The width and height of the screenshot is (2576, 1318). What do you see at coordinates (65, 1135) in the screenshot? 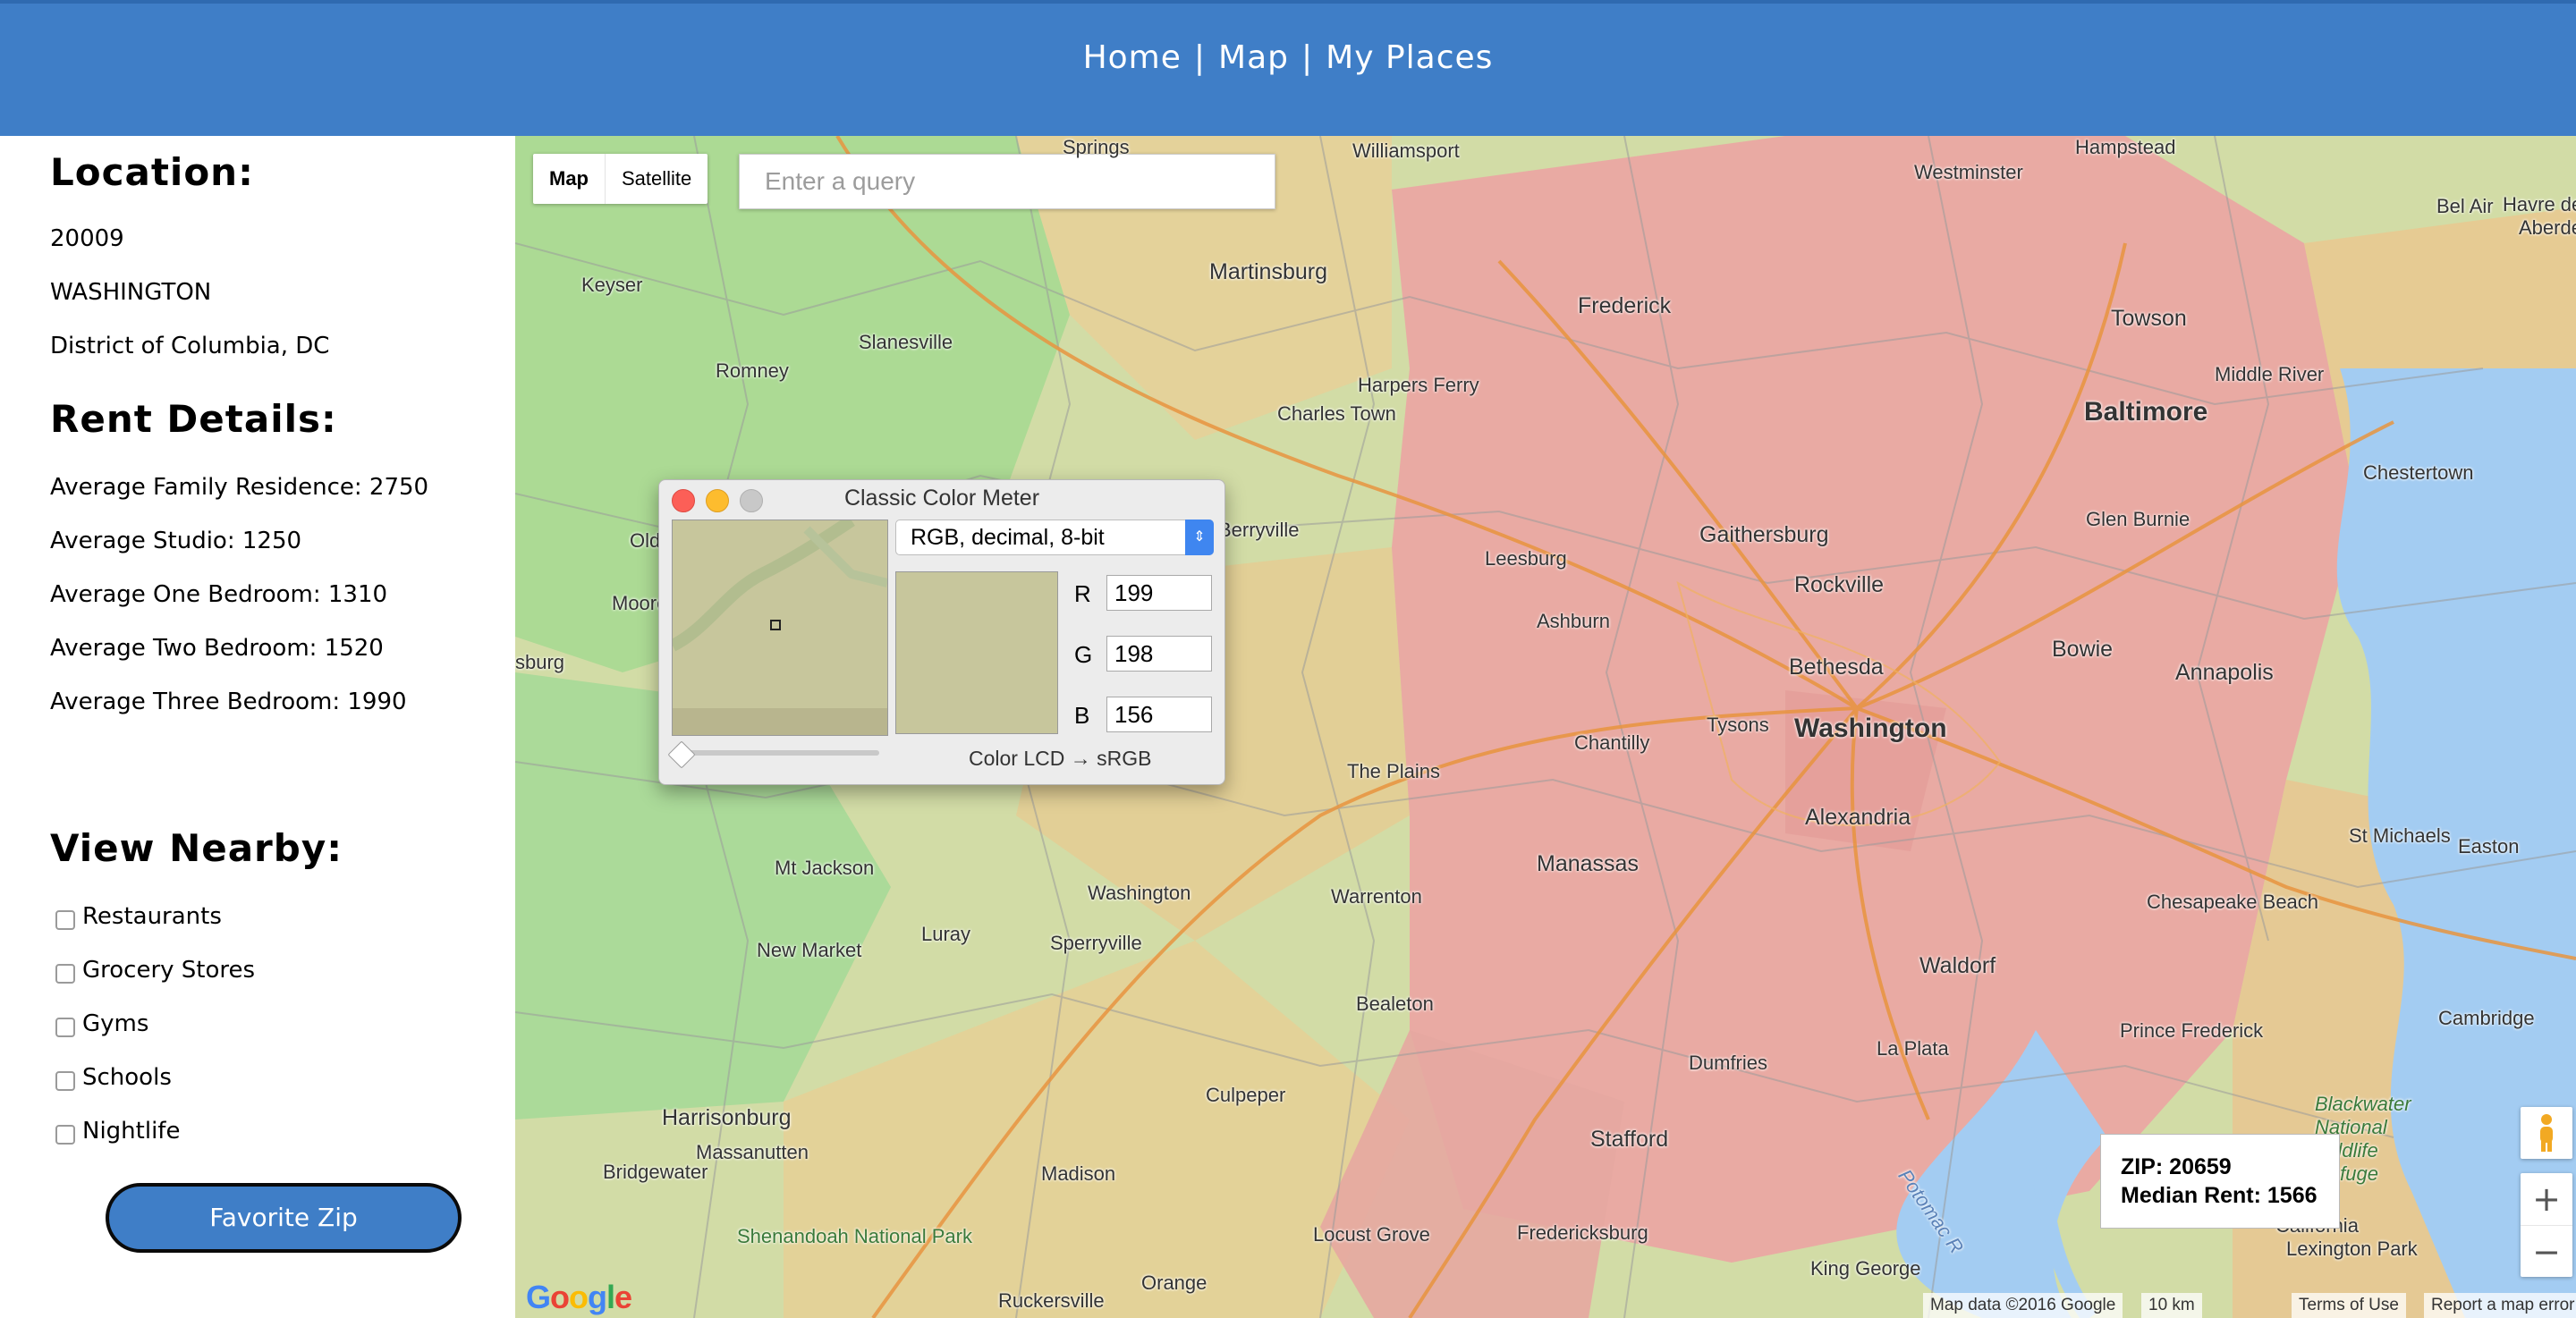
I see `nightlife-checkbox` at bounding box center [65, 1135].